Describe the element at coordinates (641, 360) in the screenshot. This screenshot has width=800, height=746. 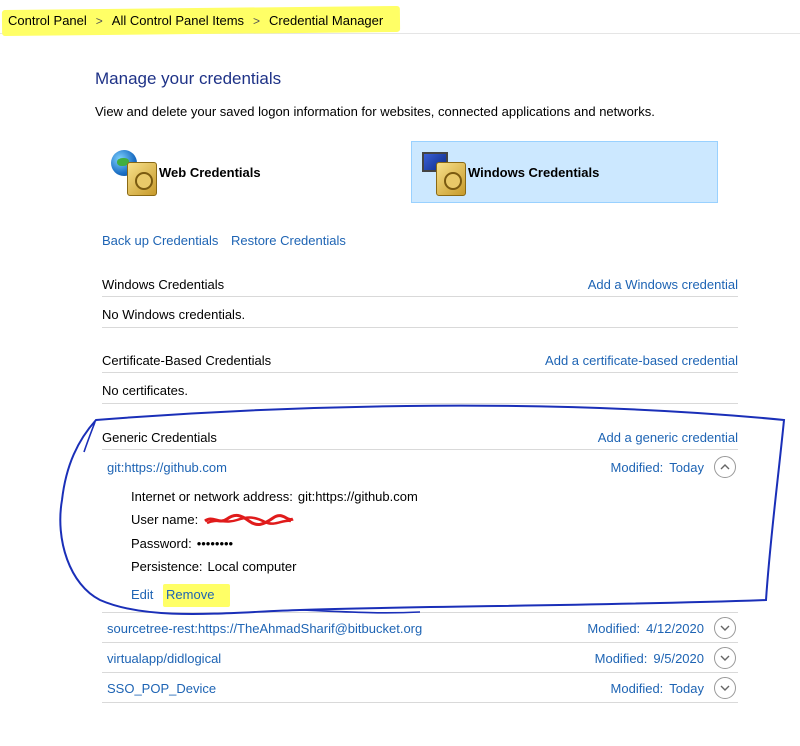
I see `add-certificate-credential-link: Add a certificate-based credential` at that location.